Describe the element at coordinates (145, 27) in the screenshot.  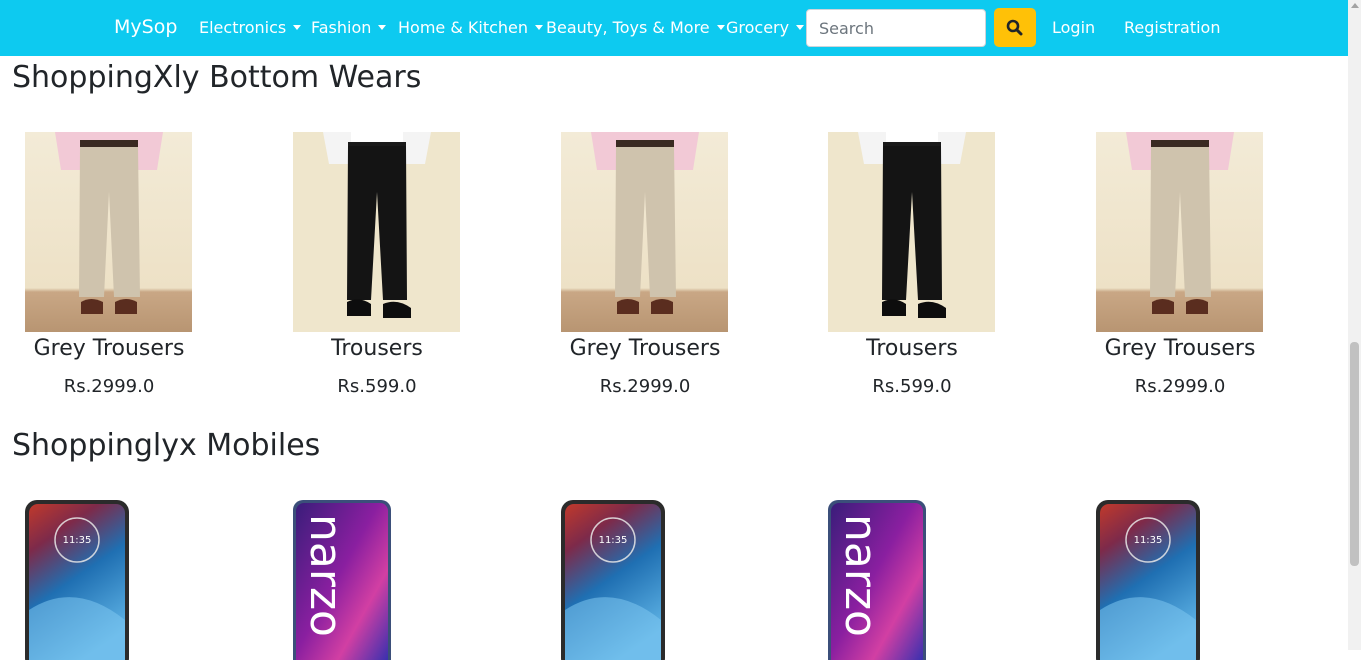
I see `brand-logo: MySop` at that location.